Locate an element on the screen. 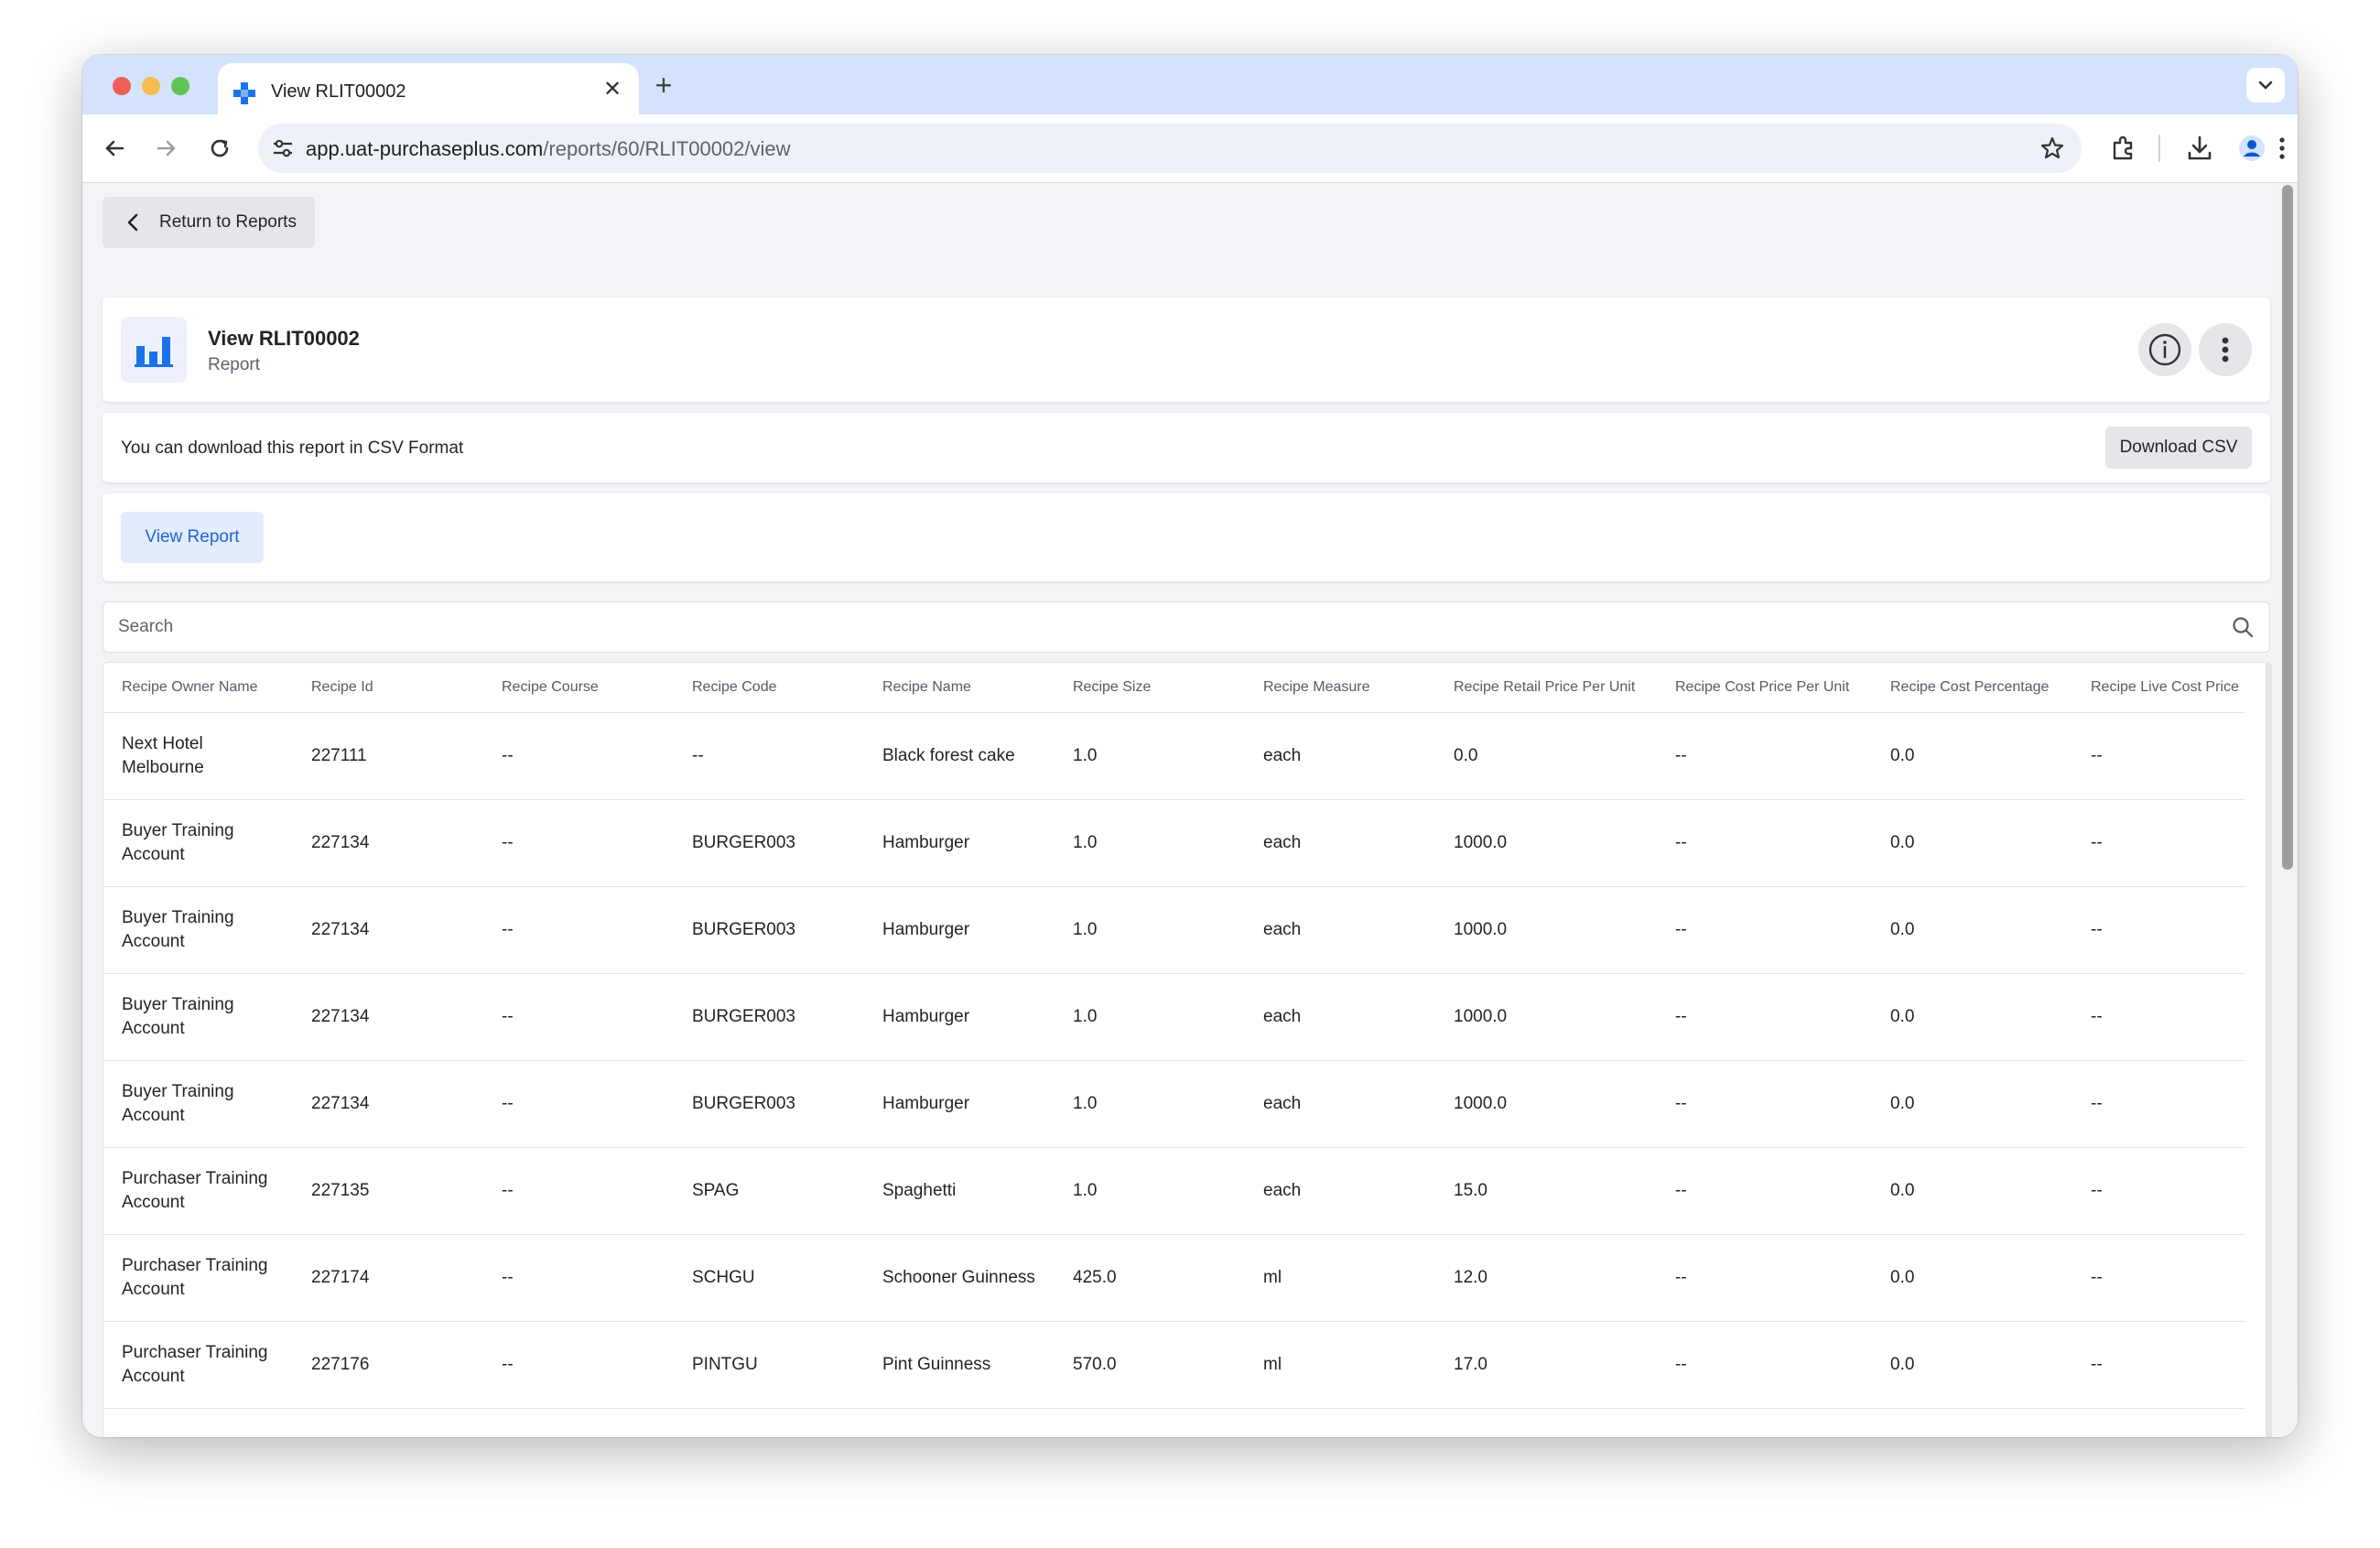  bookmark-star-icon is located at coordinates (2052, 148).